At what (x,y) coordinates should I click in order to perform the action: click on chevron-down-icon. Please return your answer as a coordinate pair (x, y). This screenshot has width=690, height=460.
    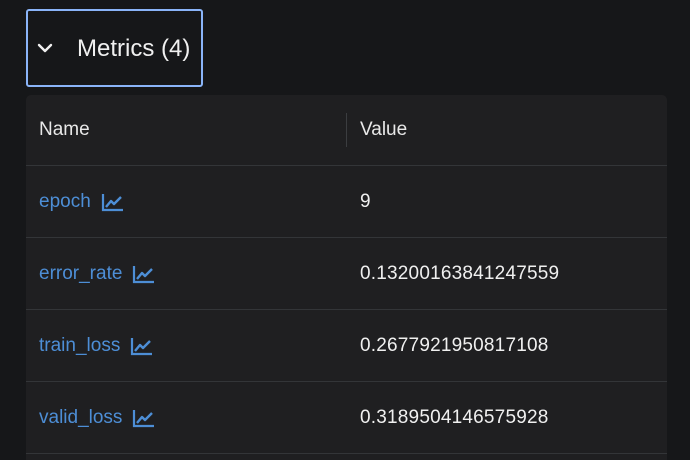
    Looking at the image, I should click on (45, 48).